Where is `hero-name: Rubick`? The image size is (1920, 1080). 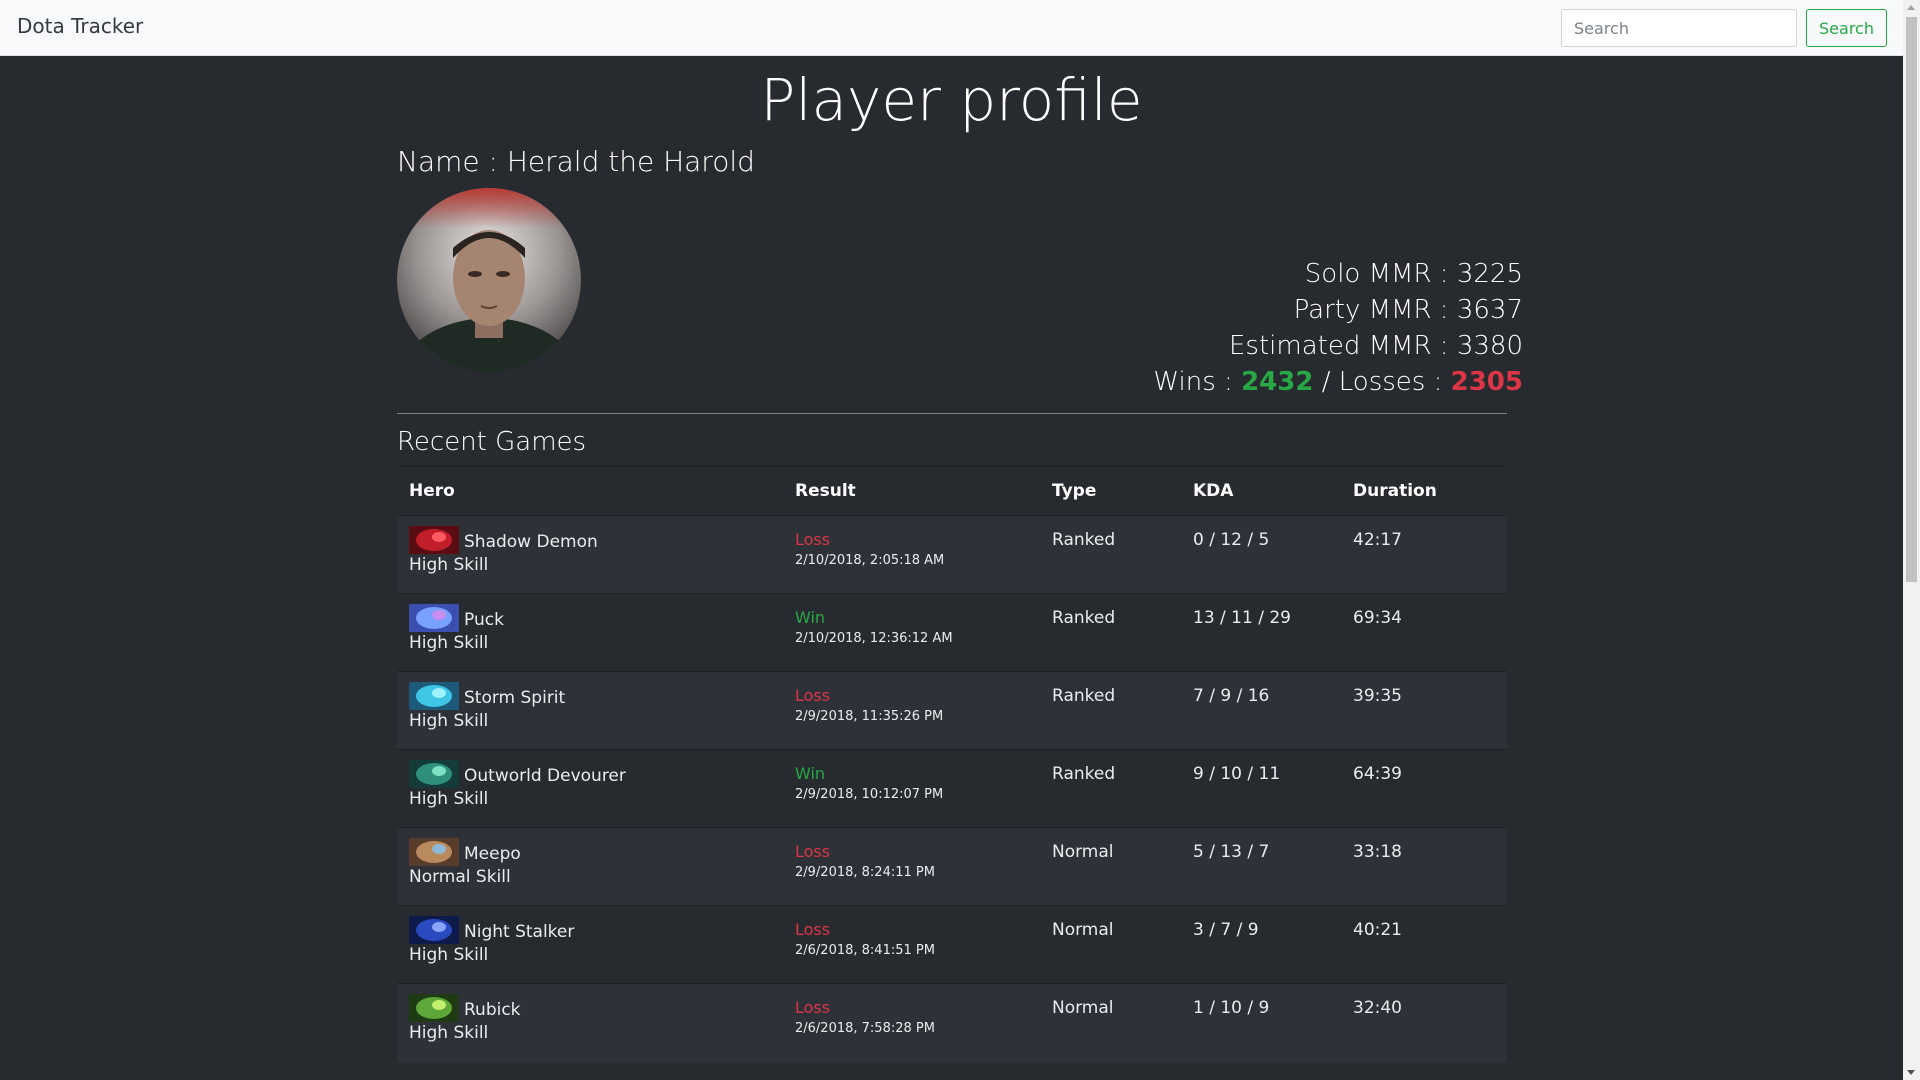 hero-name: Rubick is located at coordinates (492, 1010).